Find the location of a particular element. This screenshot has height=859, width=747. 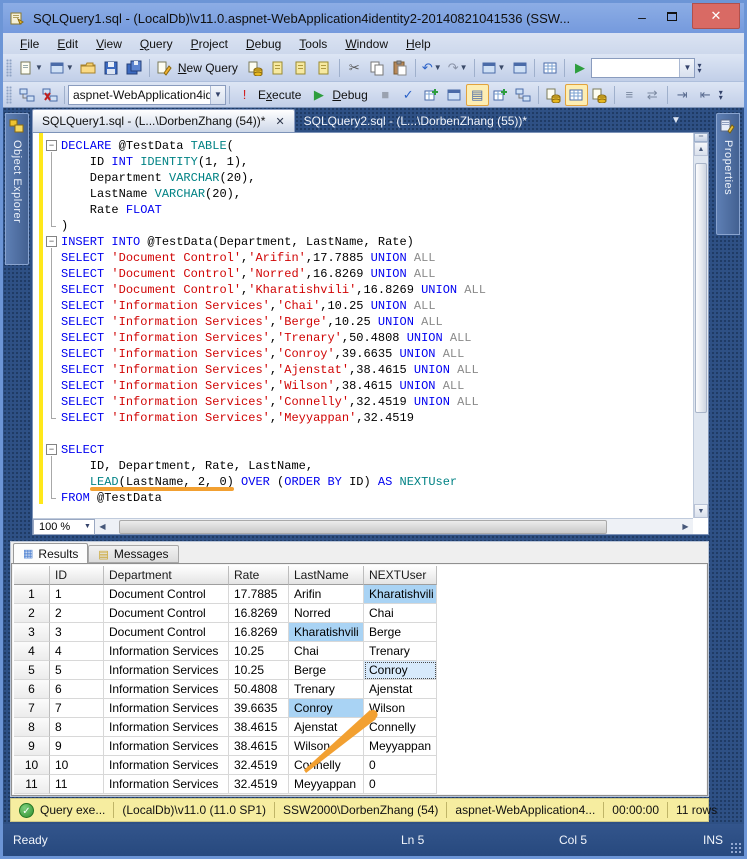

scroll-up-icon: ▲ is located at coordinates (701, 149).